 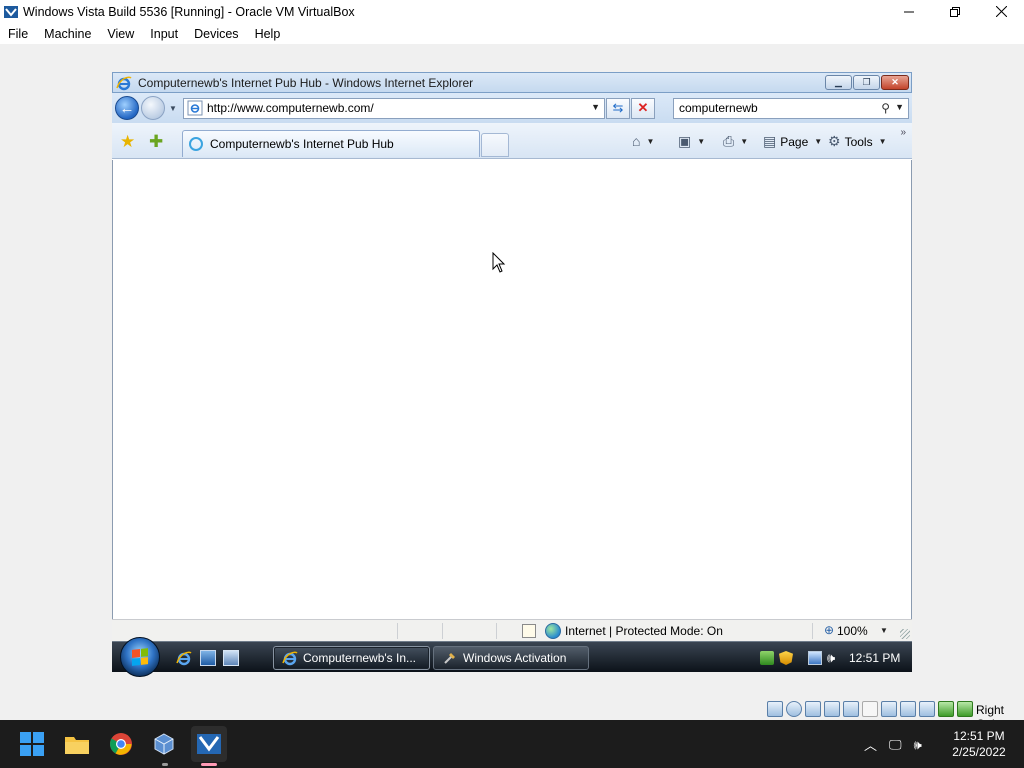 What do you see at coordinates (829, 630) in the screenshot?
I see `zoom-icon: ⊕` at bounding box center [829, 630].